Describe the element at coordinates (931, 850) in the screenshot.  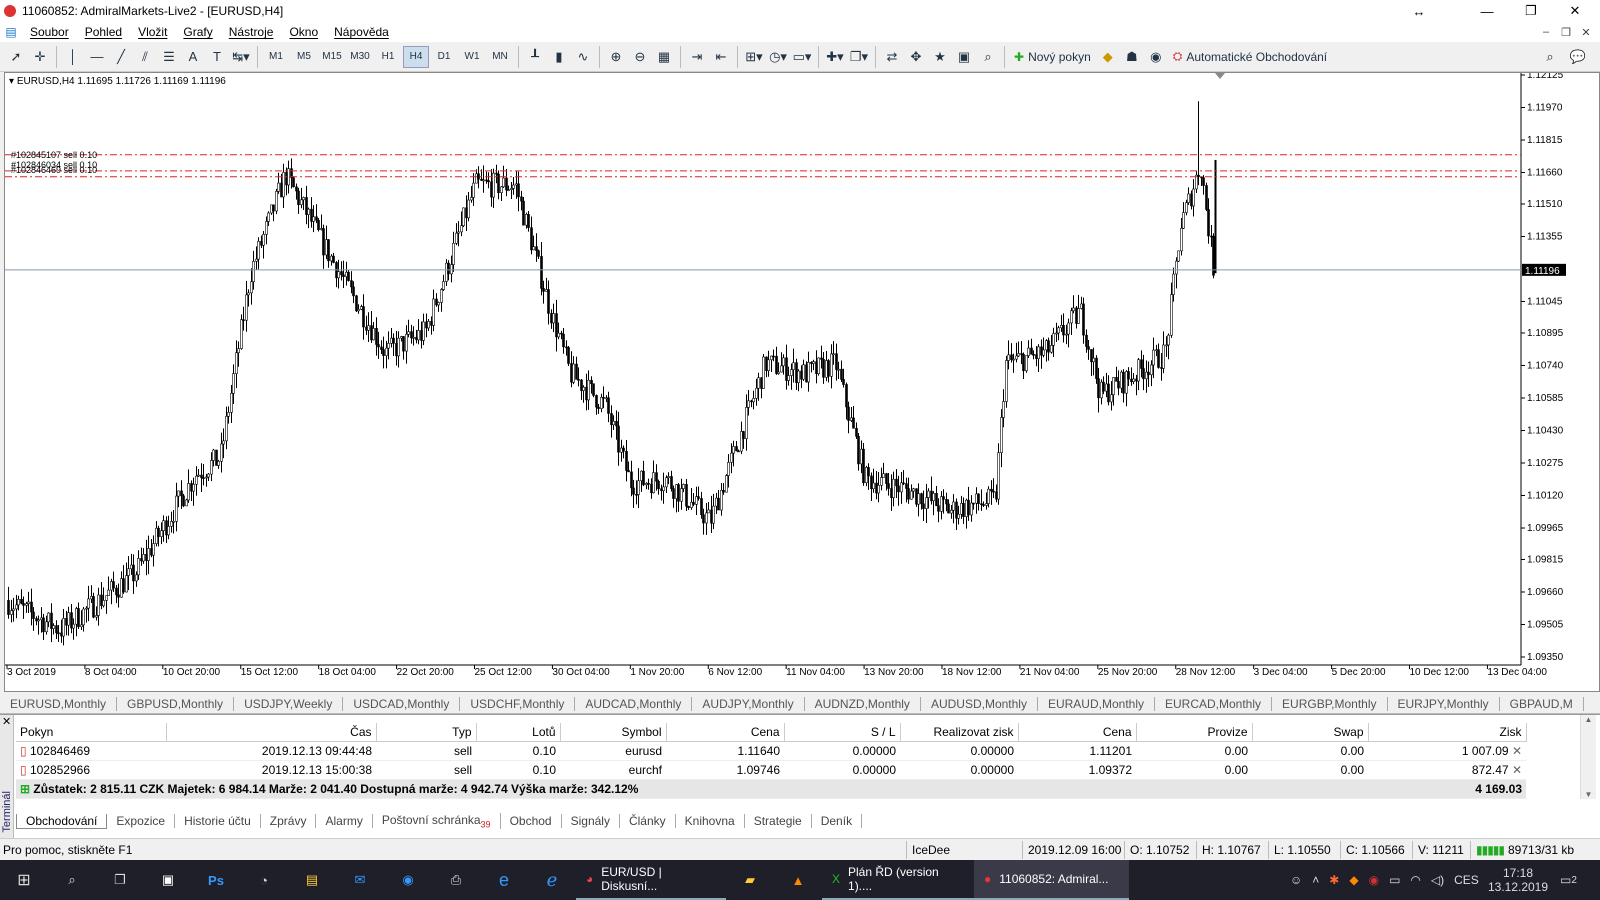
I see `status-profile: IceDee` at that location.